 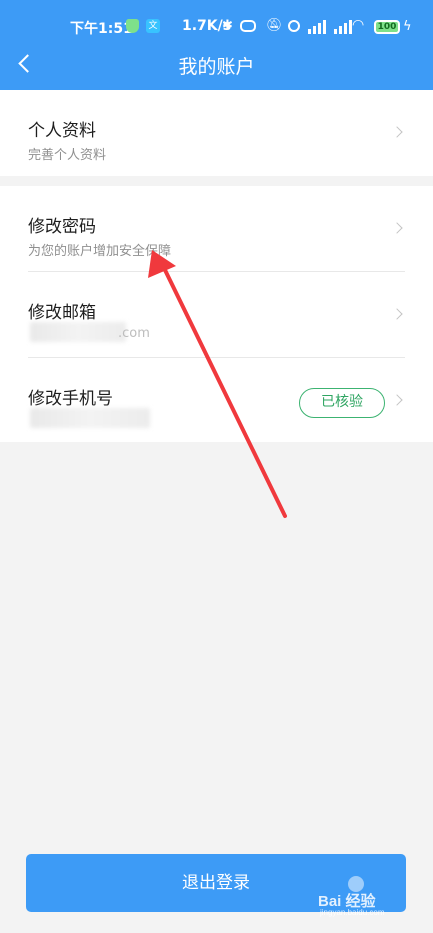 What do you see at coordinates (70, 399) in the screenshot?
I see `change-phone-title: 修改手机号` at bounding box center [70, 399].